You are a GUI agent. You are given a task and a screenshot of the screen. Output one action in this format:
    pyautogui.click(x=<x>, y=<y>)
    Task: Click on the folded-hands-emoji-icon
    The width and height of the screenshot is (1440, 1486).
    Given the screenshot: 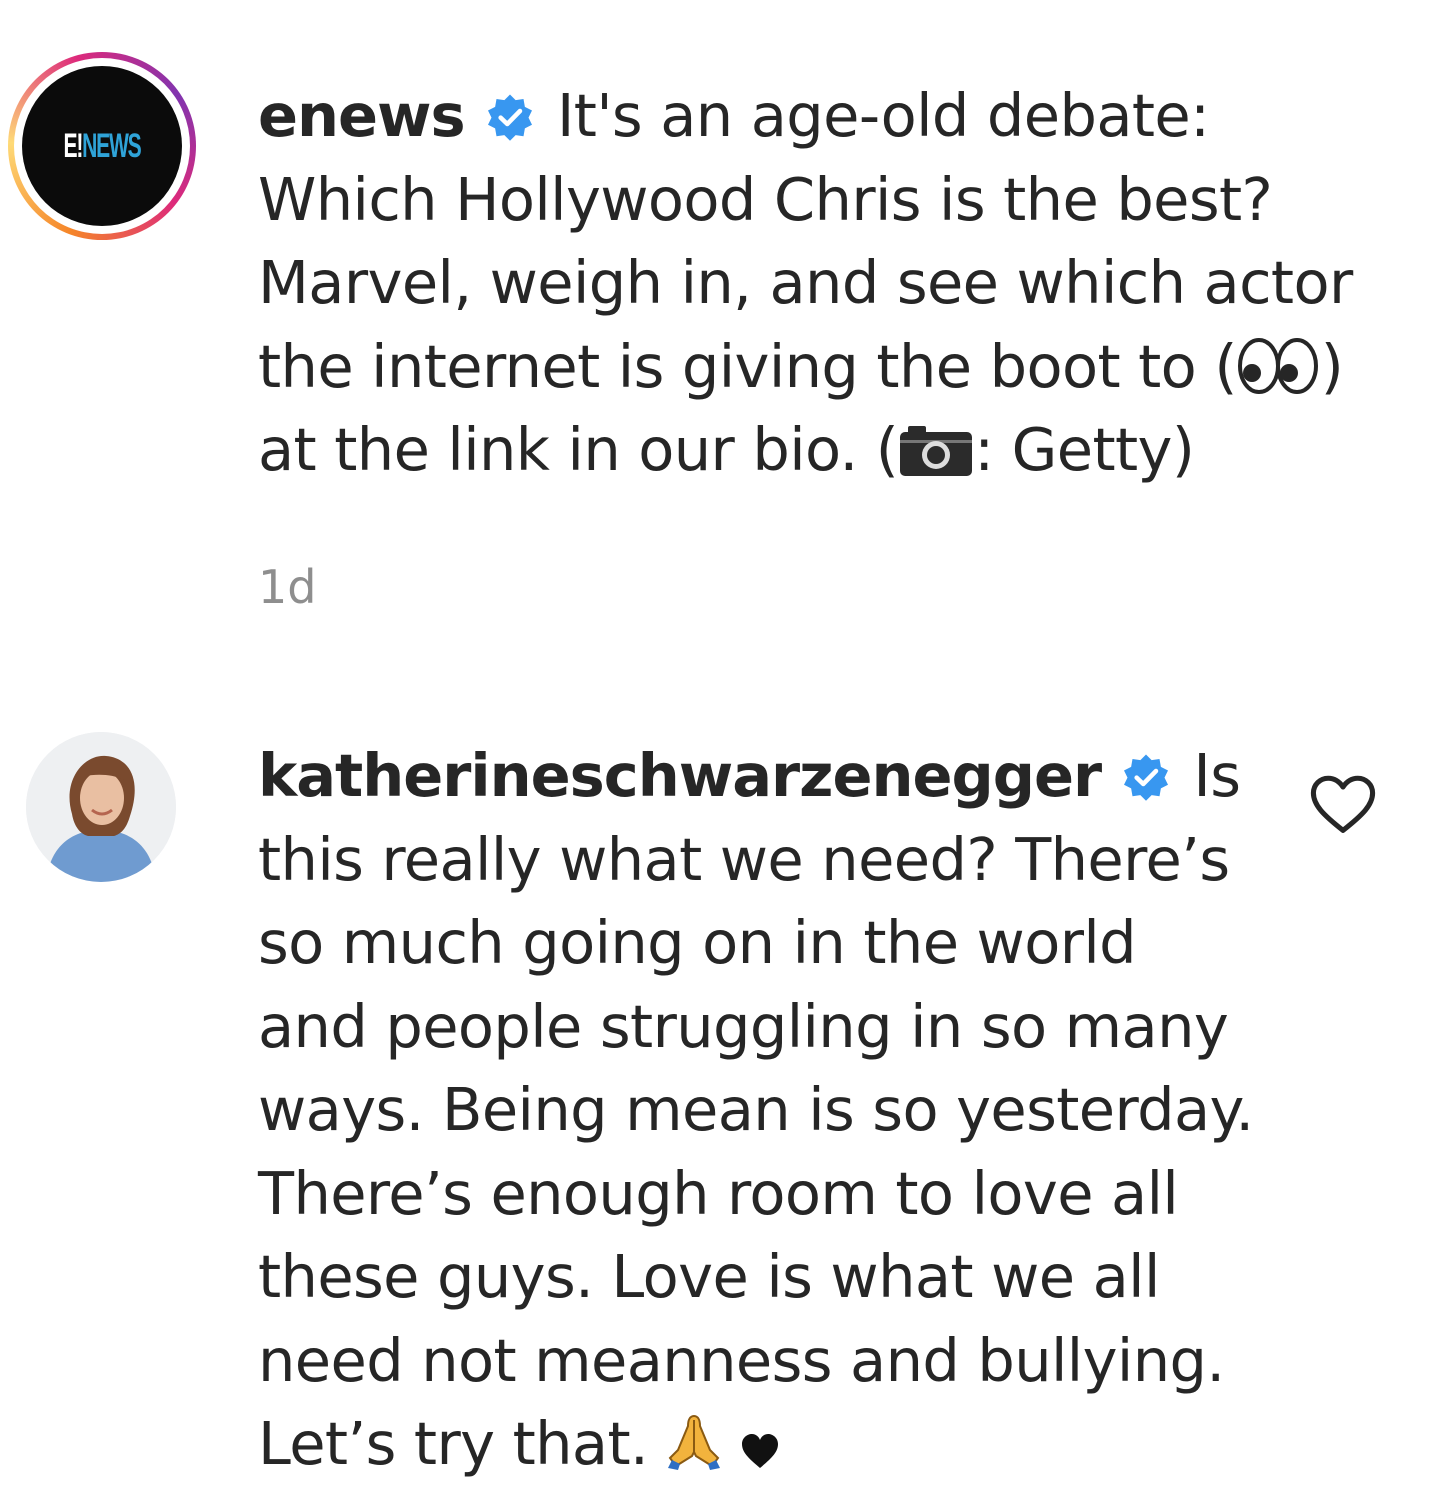 What is the action you would take?
    pyautogui.click(x=694, y=1442)
    